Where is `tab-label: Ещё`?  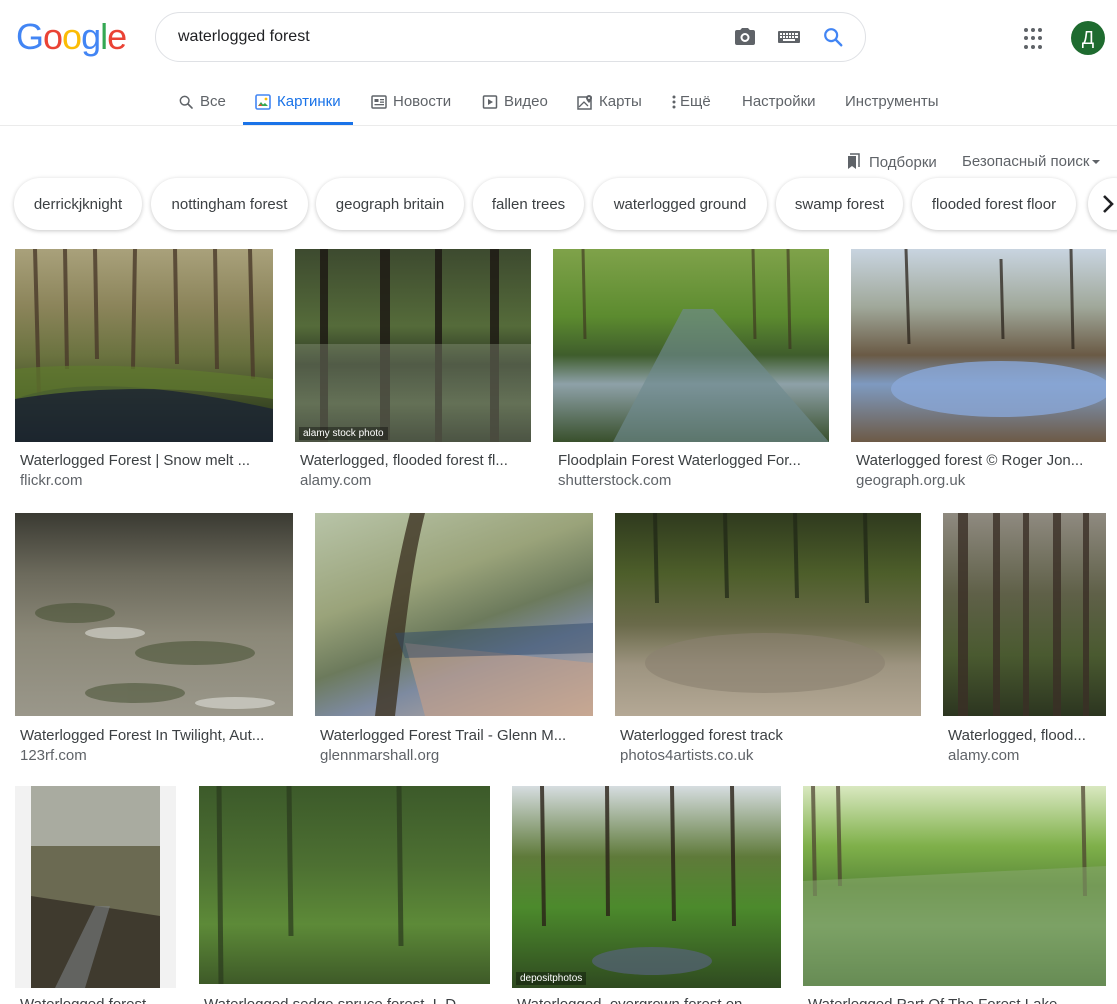 tab-label: Ещё is located at coordinates (695, 101).